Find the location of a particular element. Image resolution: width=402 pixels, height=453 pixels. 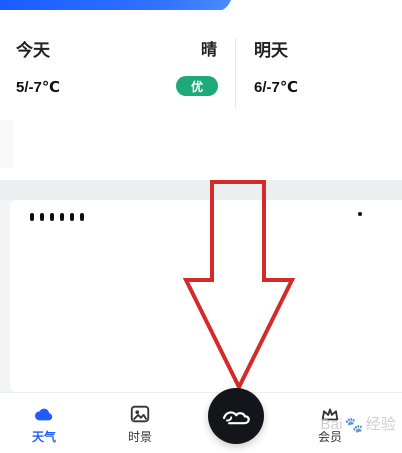

cloud-icon is located at coordinates (44, 414).